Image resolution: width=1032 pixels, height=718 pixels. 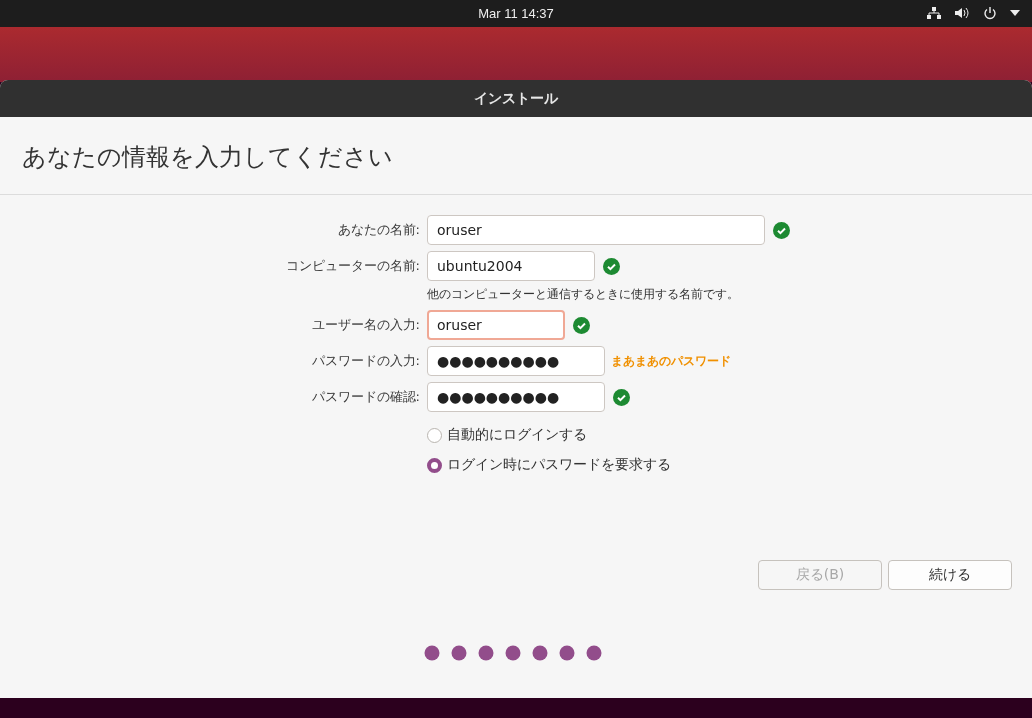 What do you see at coordinates (511, 266) in the screenshot?
I see `input-field: ubuntu2004` at bounding box center [511, 266].